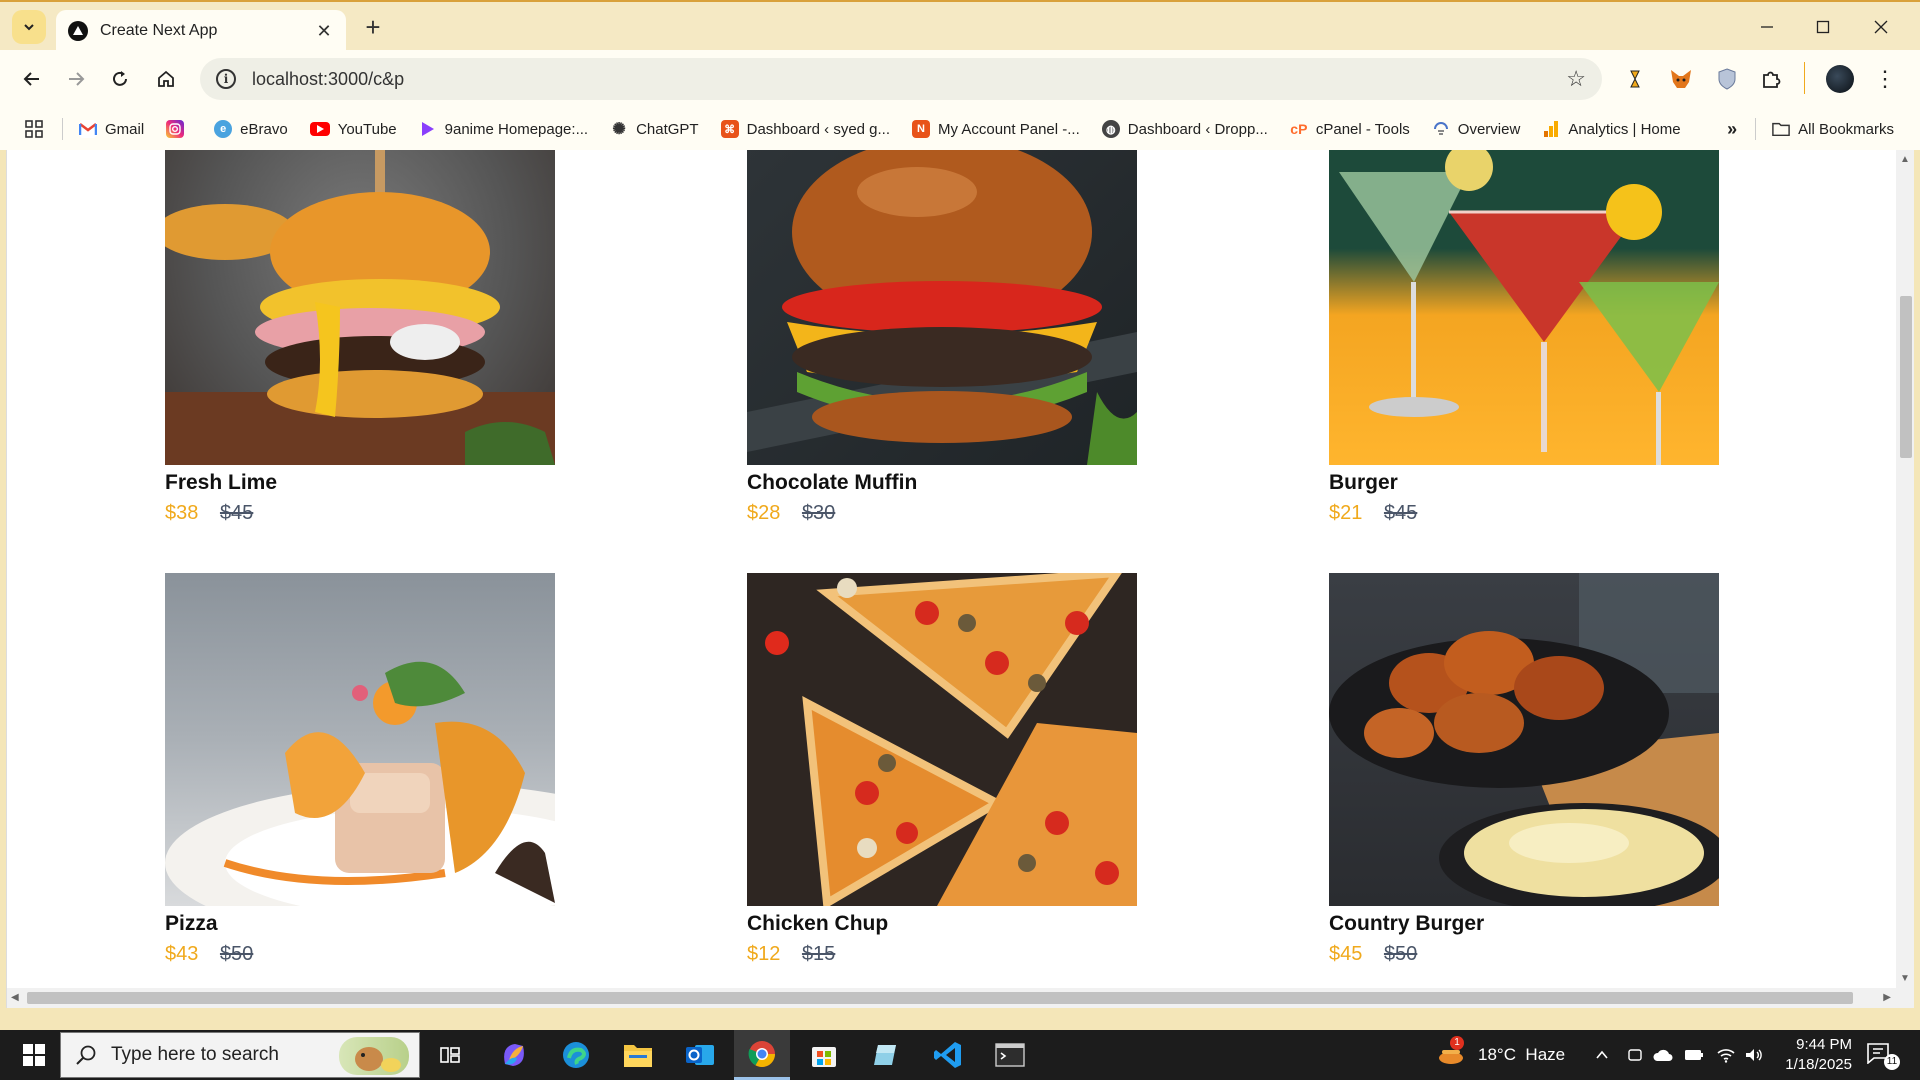 This screenshot has width=1920, height=1080. I want to click on active-tab: Create Next App ✕, so click(201, 31).